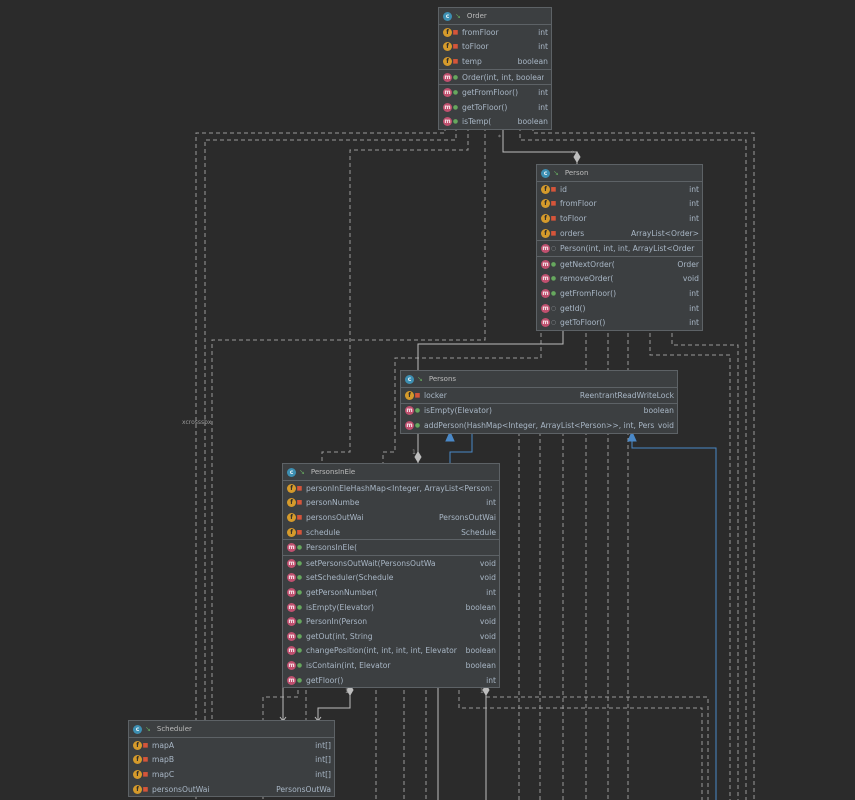 This screenshot has width=855, height=800. Describe the element at coordinates (619, 173) in the screenshot. I see `class-header: c ↘ Person` at that location.